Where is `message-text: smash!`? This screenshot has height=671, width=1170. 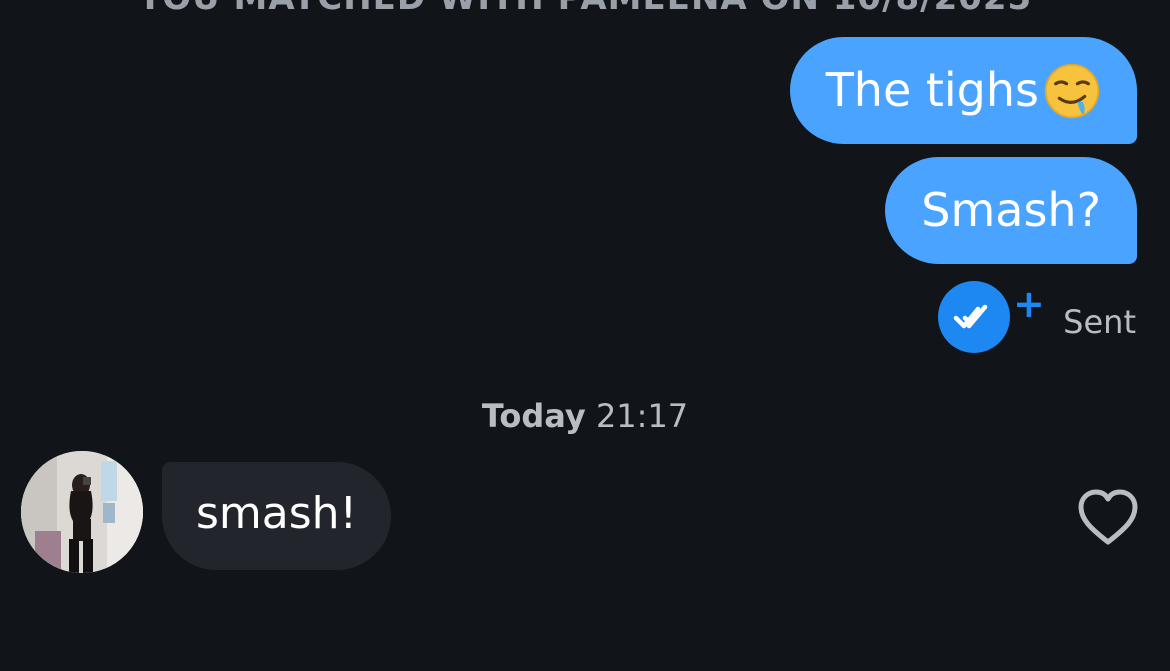 message-text: smash! is located at coordinates (277, 513).